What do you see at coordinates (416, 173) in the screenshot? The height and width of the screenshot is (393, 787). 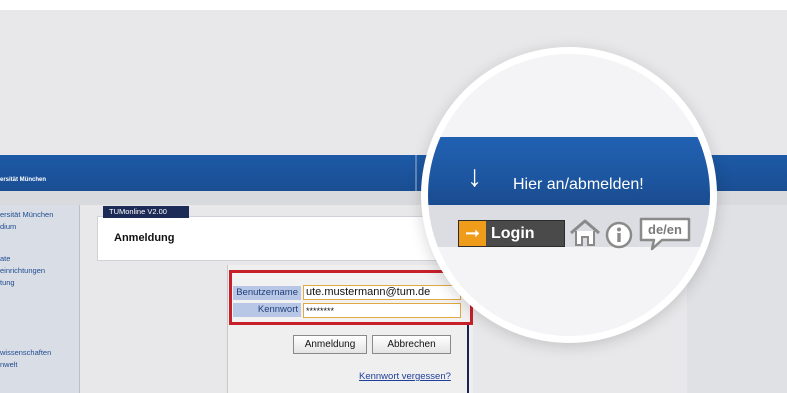 I see `header-divider` at bounding box center [416, 173].